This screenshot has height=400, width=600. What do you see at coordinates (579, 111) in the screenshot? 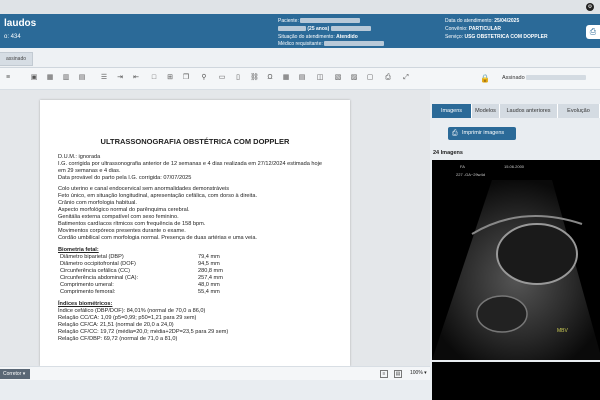
I see `tab-evolucao: Evolução` at bounding box center [579, 111].